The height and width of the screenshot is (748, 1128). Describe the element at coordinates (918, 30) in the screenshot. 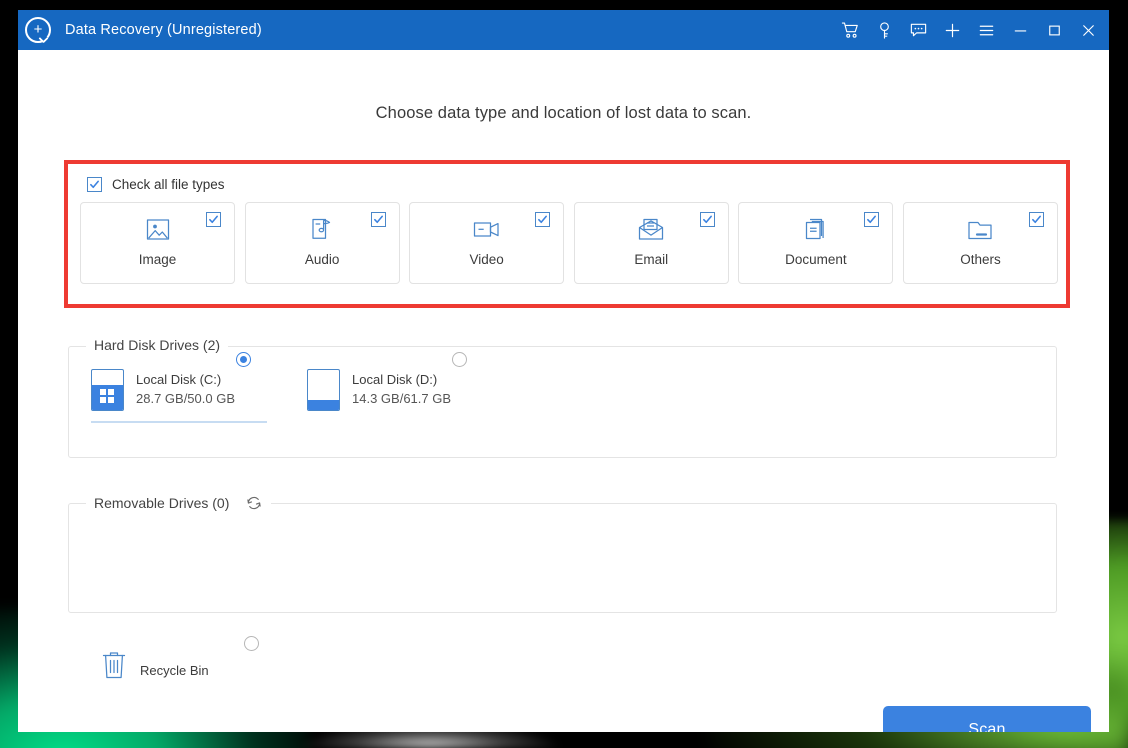

I see `feedback-icon` at that location.